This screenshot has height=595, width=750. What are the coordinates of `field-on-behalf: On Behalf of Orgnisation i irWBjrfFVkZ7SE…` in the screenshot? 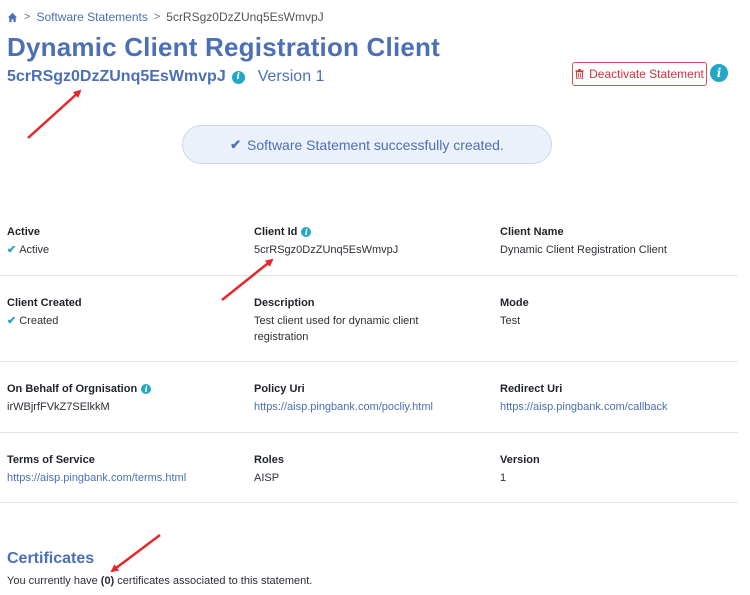 It's located at (79, 399).